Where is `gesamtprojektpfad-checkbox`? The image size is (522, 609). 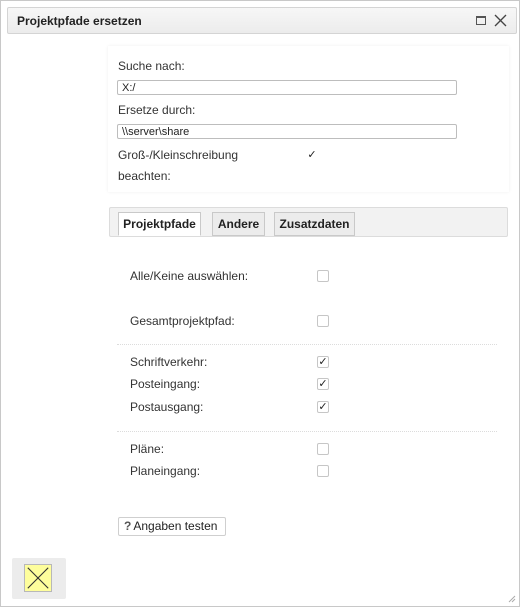 gesamtprojektpfad-checkbox is located at coordinates (323, 321).